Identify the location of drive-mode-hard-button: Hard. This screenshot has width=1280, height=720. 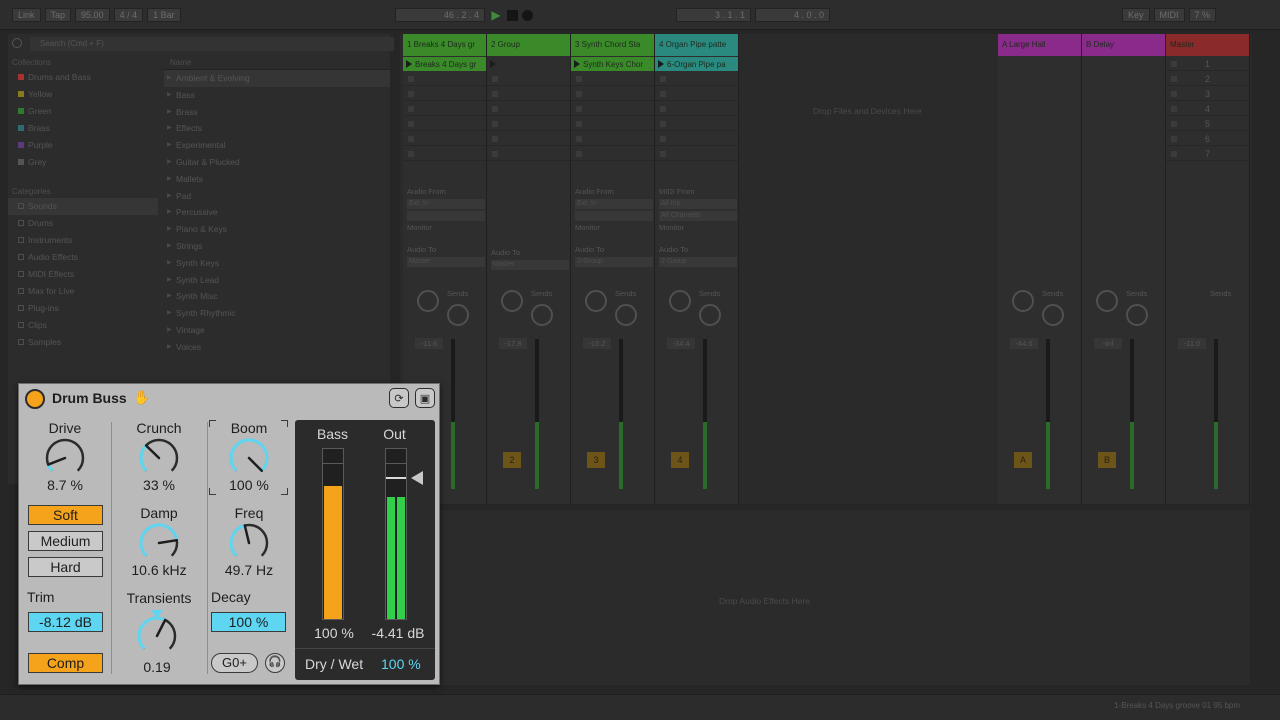
(65, 567).